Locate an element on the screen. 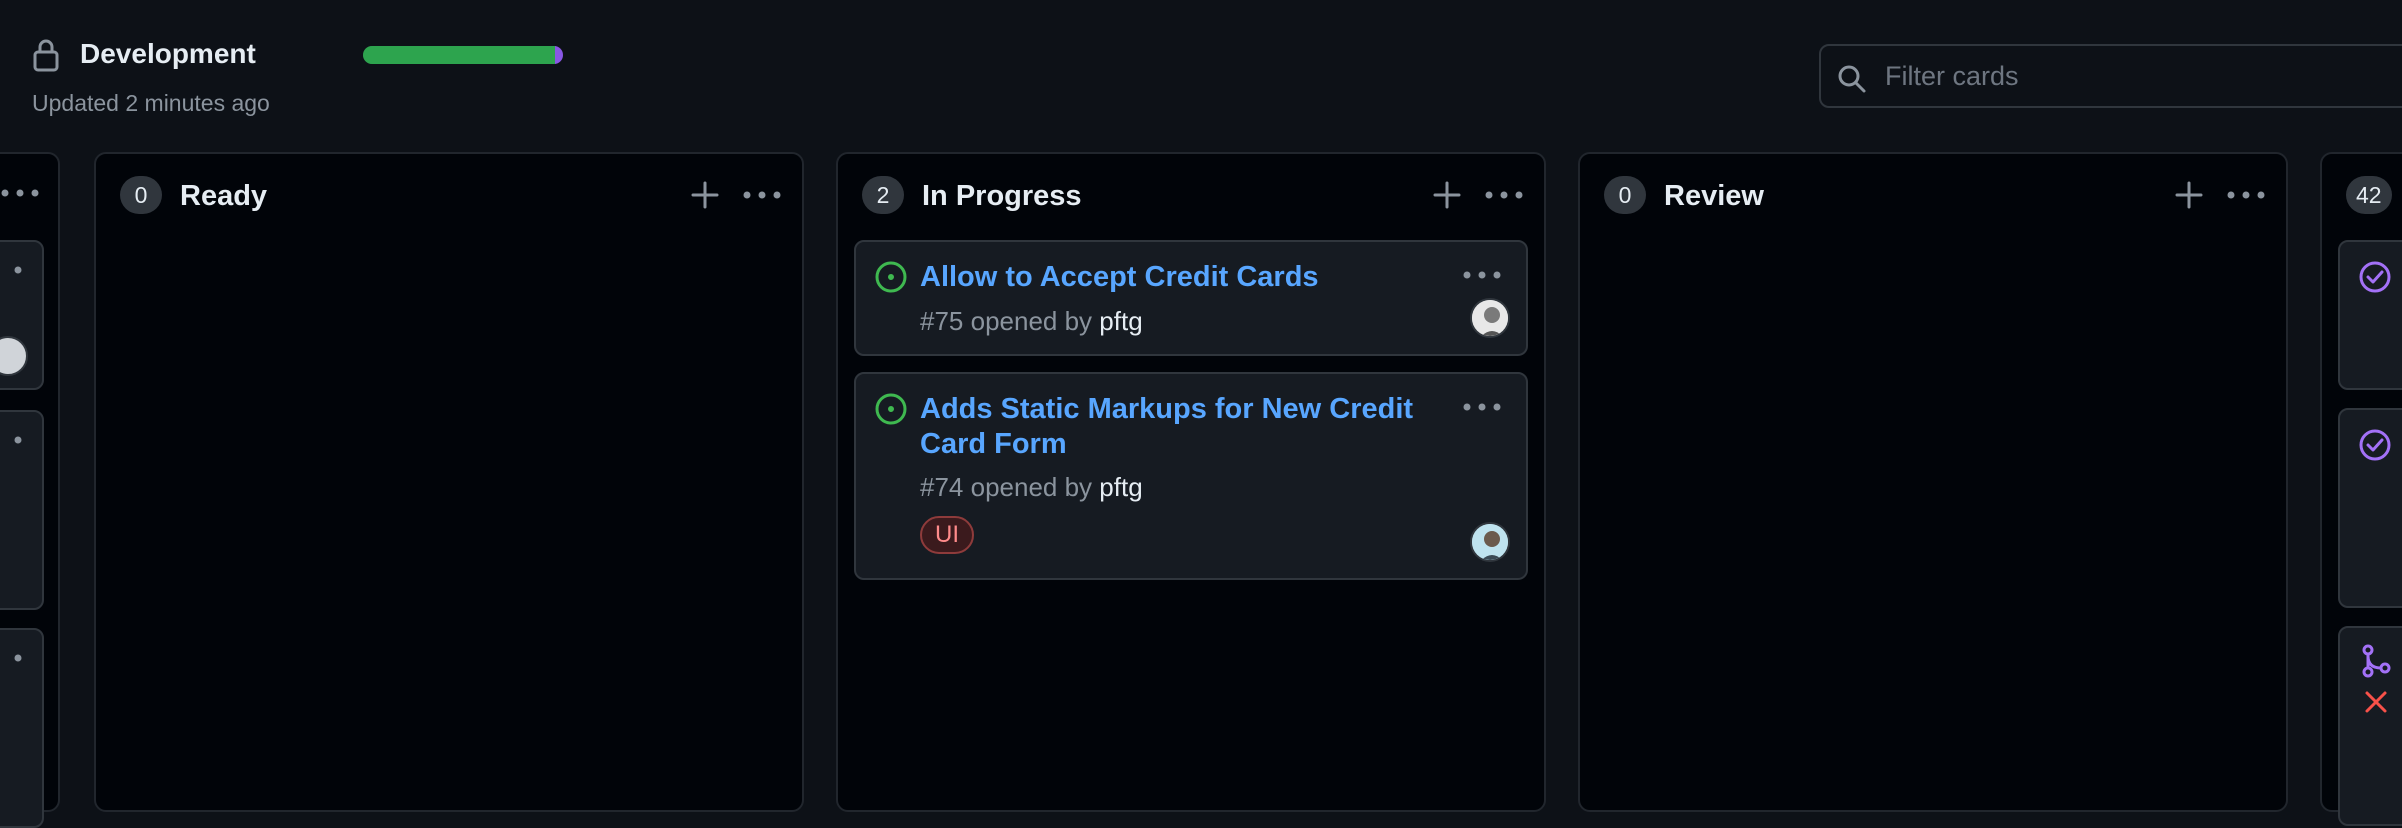  updated-timestamp: Updated 2 minutes ago is located at coordinates (151, 103).